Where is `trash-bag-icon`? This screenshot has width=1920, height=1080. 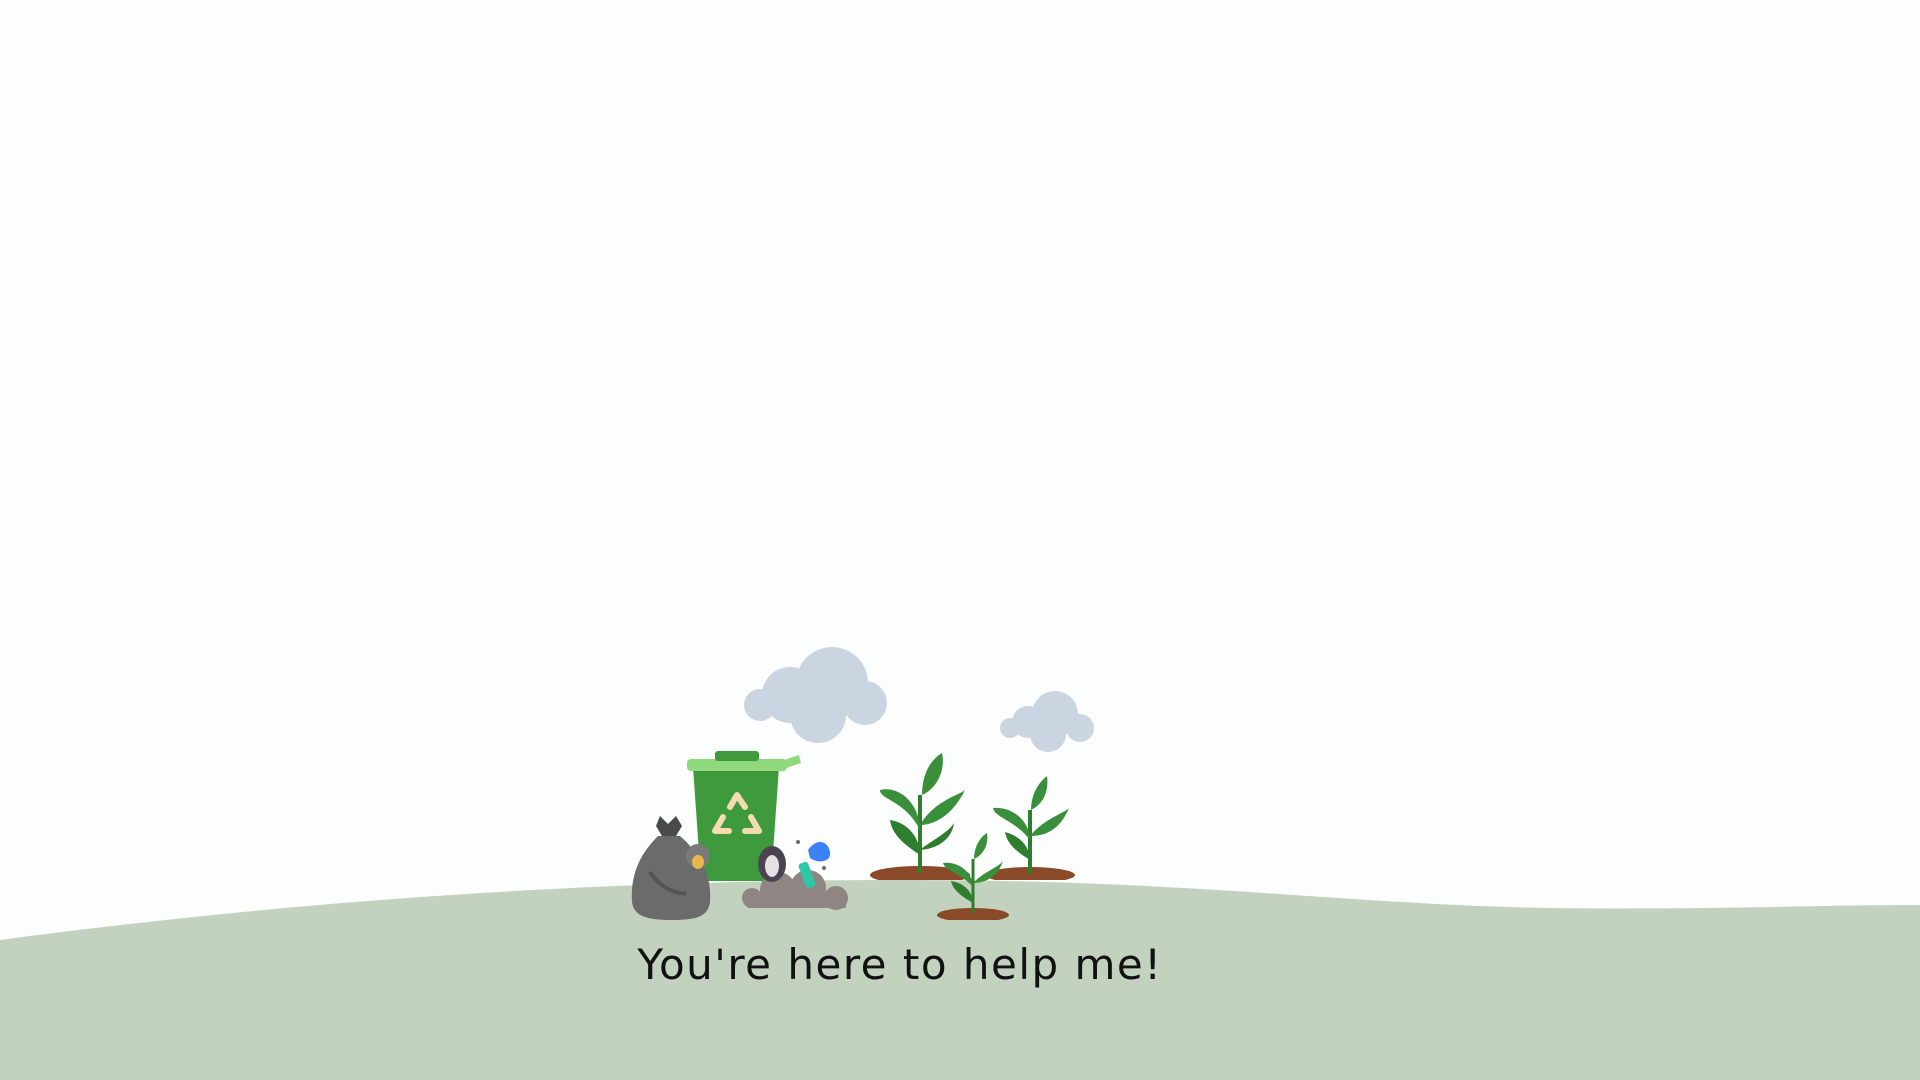
trash-bag-icon is located at coordinates (671, 868).